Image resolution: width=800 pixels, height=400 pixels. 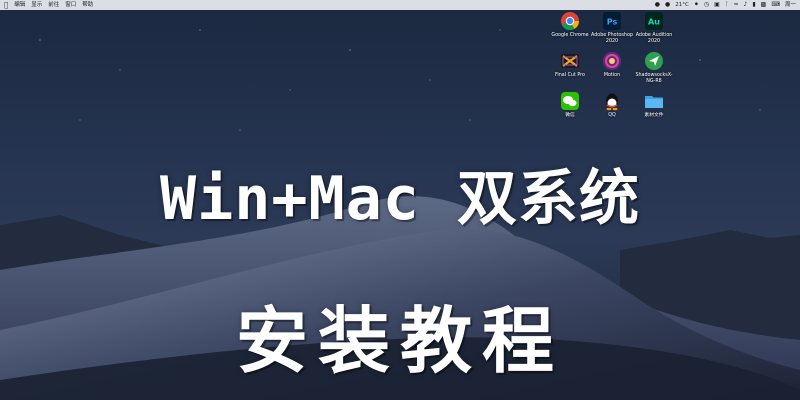 I want to click on menu-item-window: 窗口, so click(x=70, y=5).